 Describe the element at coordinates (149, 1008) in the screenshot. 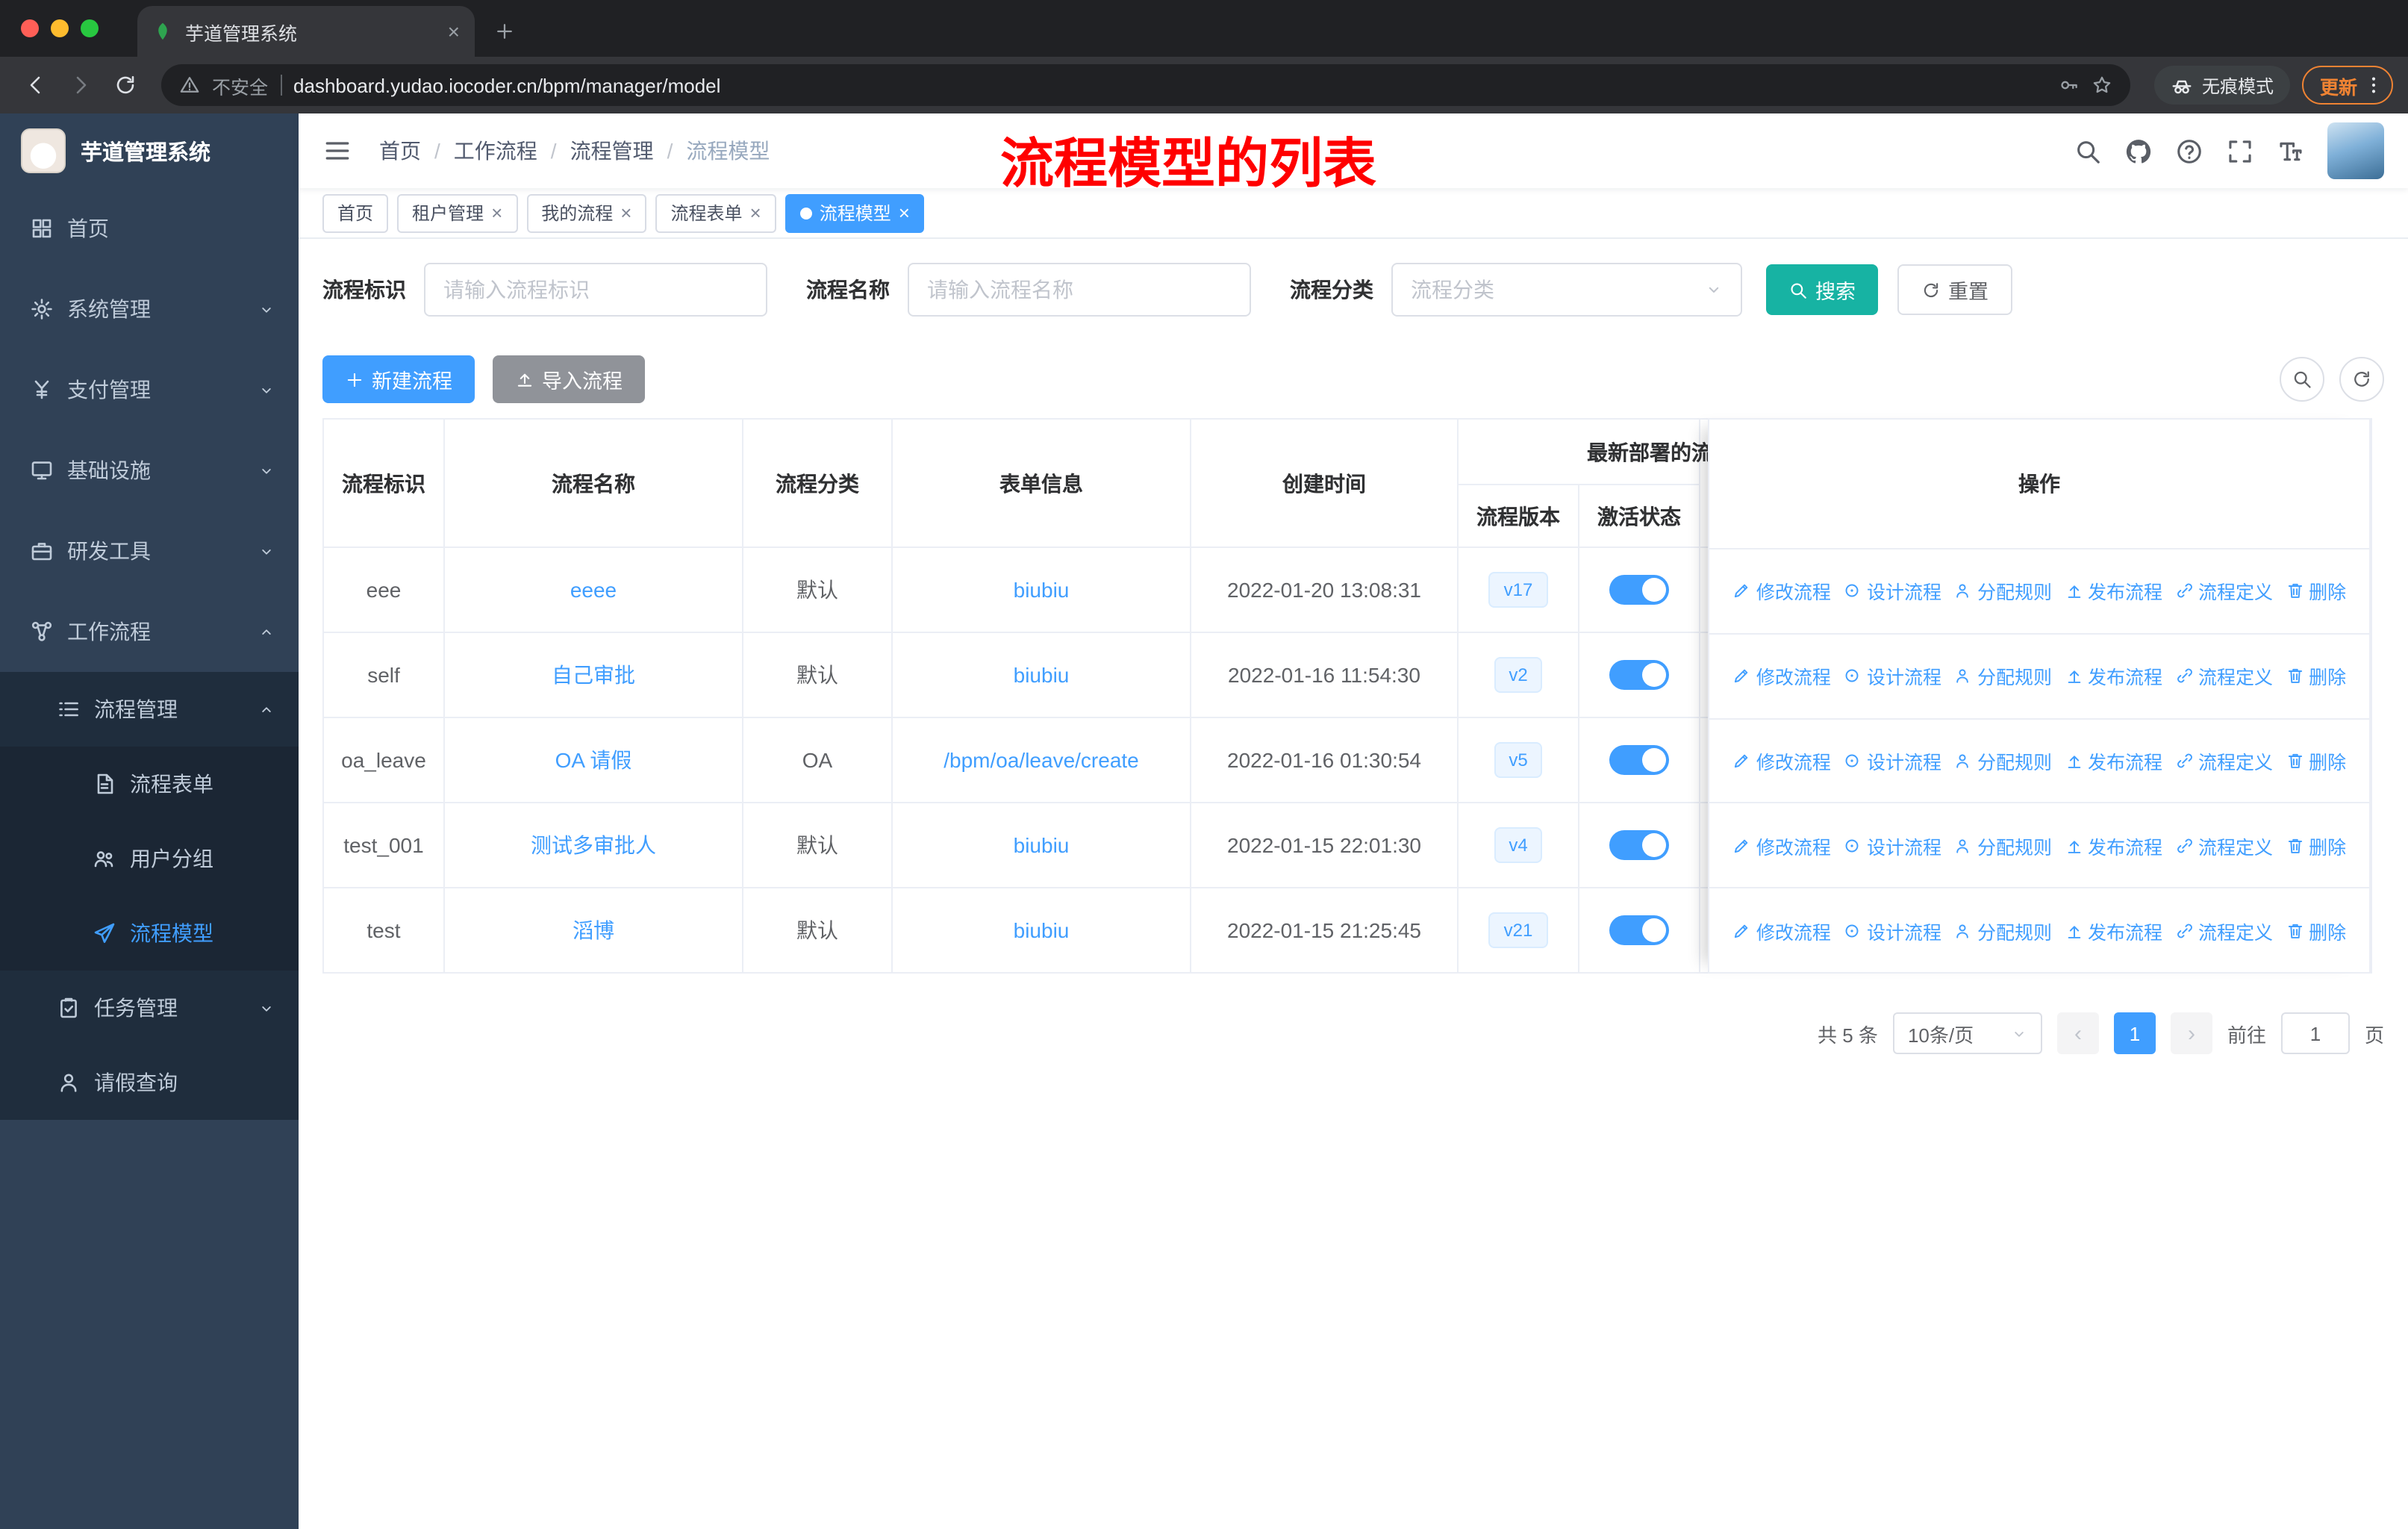

I see `sidebar-item-task-management: 任务管理` at that location.